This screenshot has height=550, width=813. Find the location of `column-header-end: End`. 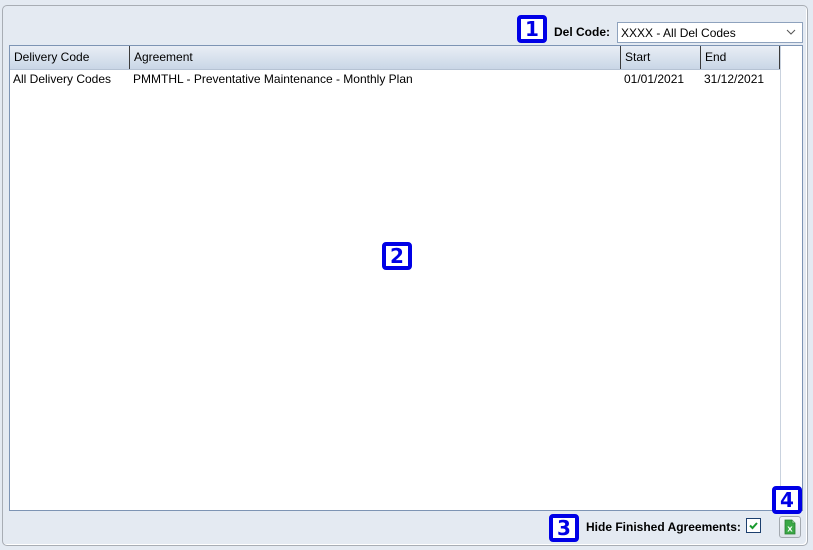

column-header-end: End is located at coordinates (740, 57).